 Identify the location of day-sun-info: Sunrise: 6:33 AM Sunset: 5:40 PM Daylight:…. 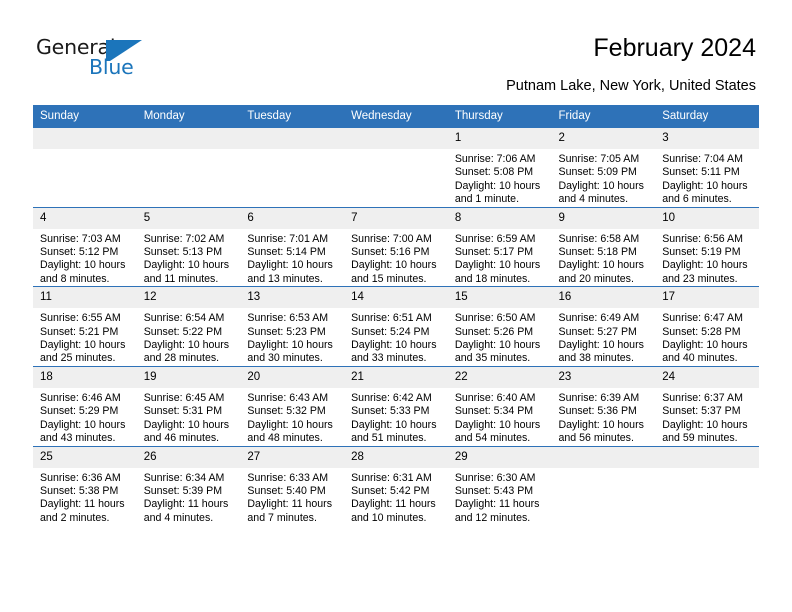
(292, 497).